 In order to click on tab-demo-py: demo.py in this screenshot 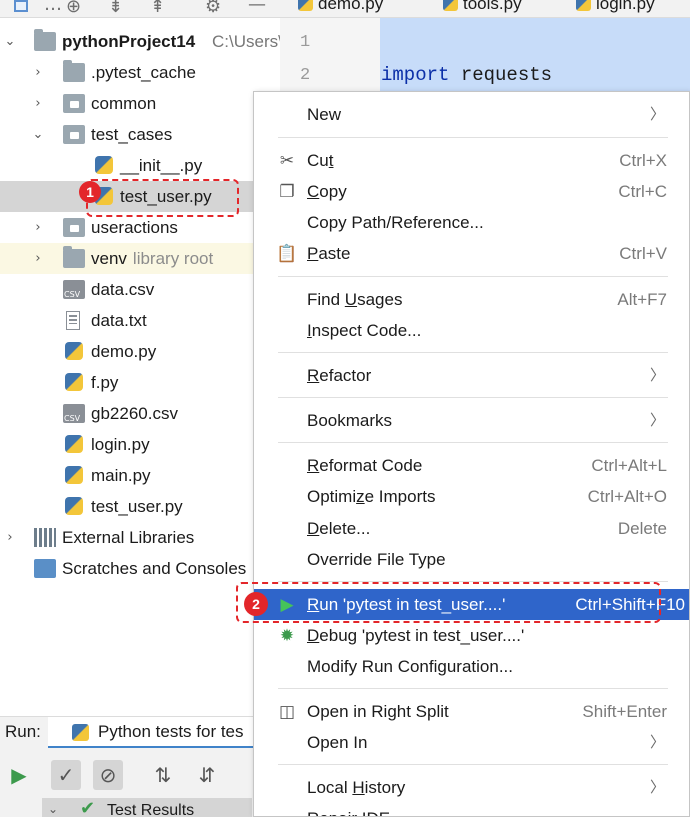, I will do `click(340, 7)`.